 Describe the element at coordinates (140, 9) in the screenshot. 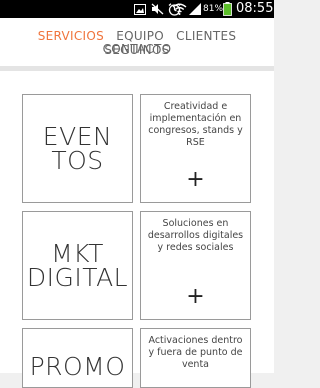

I see `photo-icon` at that location.